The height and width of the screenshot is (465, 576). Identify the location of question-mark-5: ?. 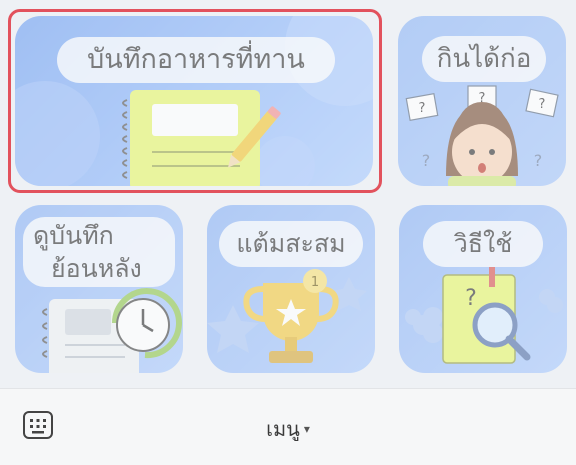
(538, 160).